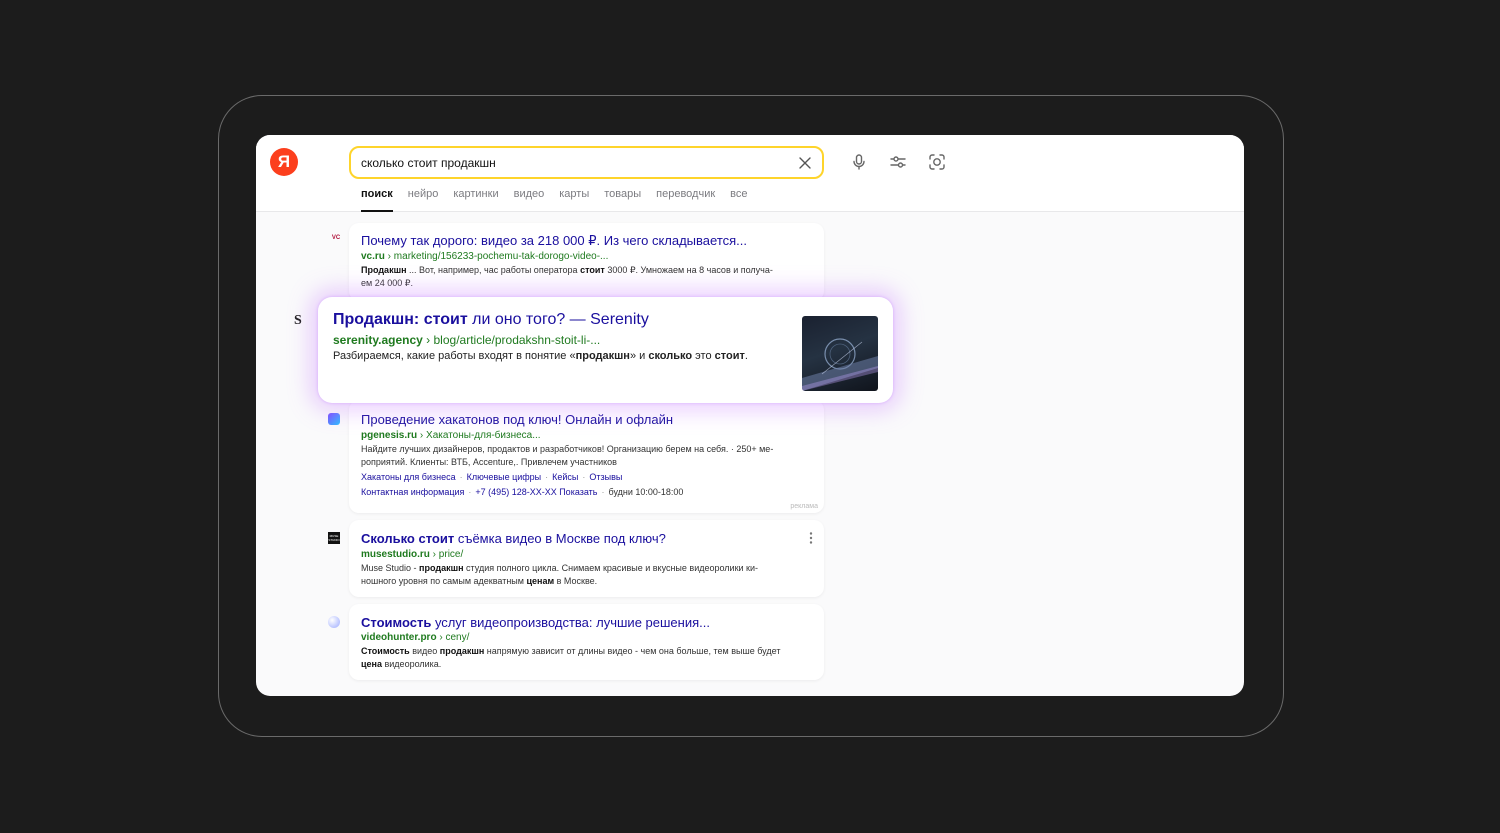 This screenshot has height=833, width=1500. Describe the element at coordinates (412, 554) in the screenshot. I see `result-url: musestudio.ru › price/` at that location.